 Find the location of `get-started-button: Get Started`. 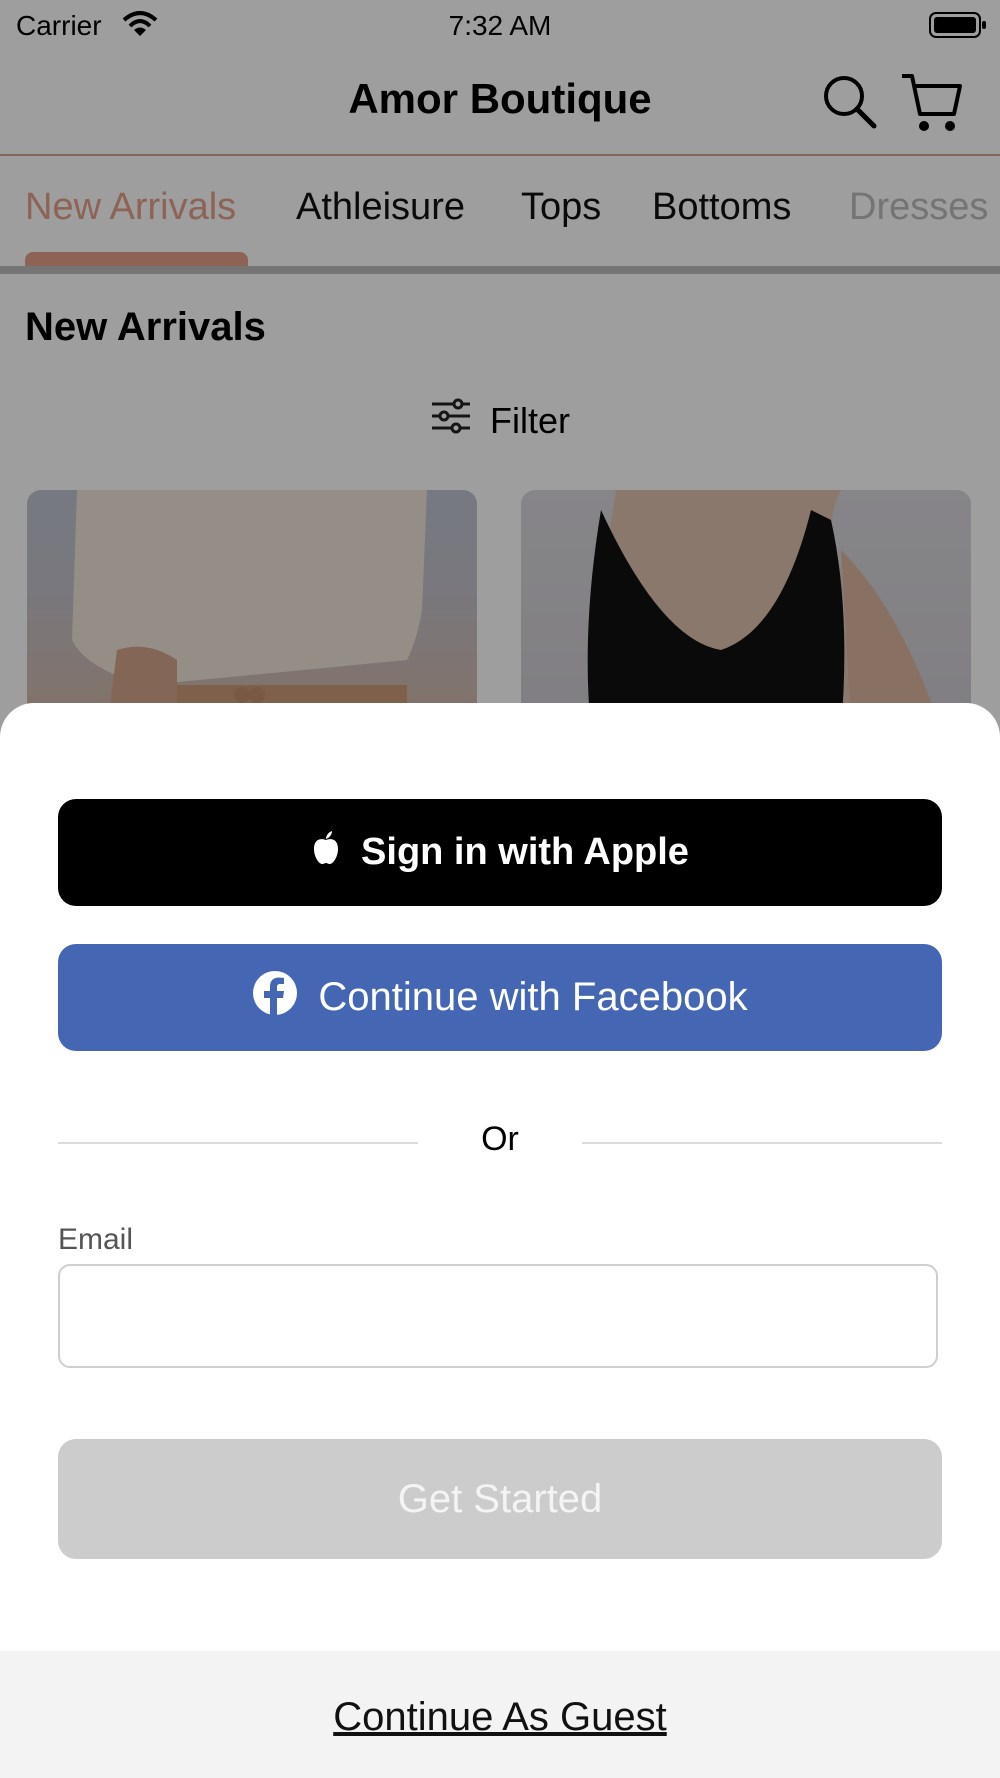

get-started-button: Get Started is located at coordinates (500, 1499).